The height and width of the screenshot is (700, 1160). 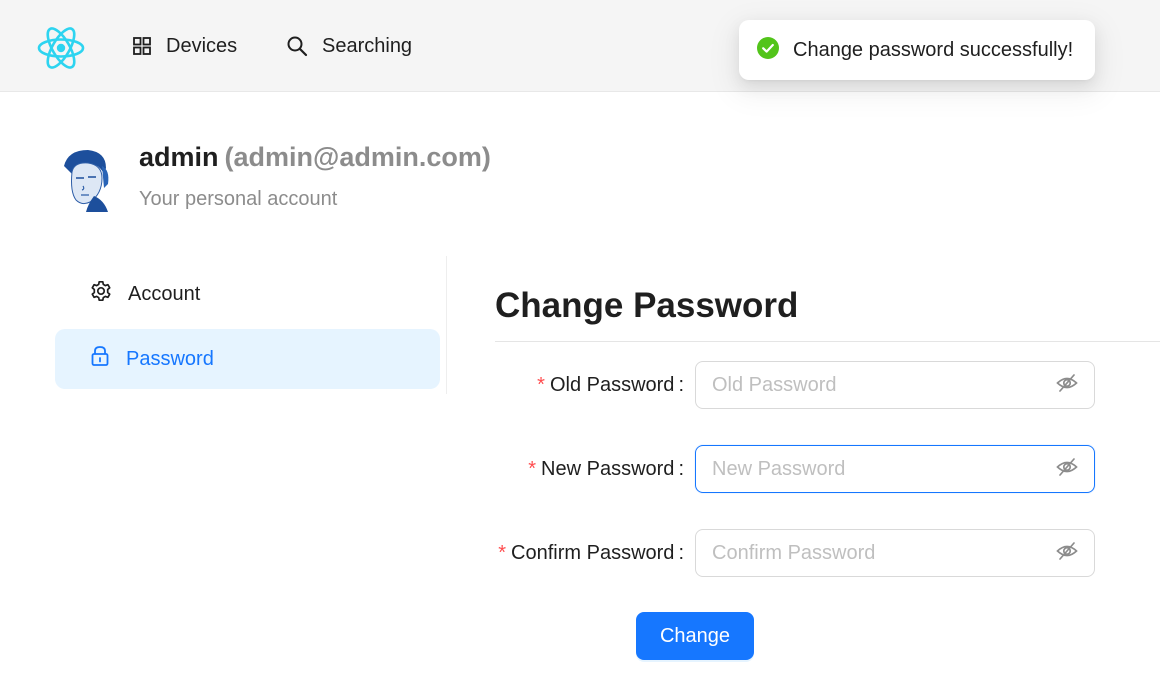 What do you see at coordinates (884, 469) in the screenshot?
I see `new-password-input` at bounding box center [884, 469].